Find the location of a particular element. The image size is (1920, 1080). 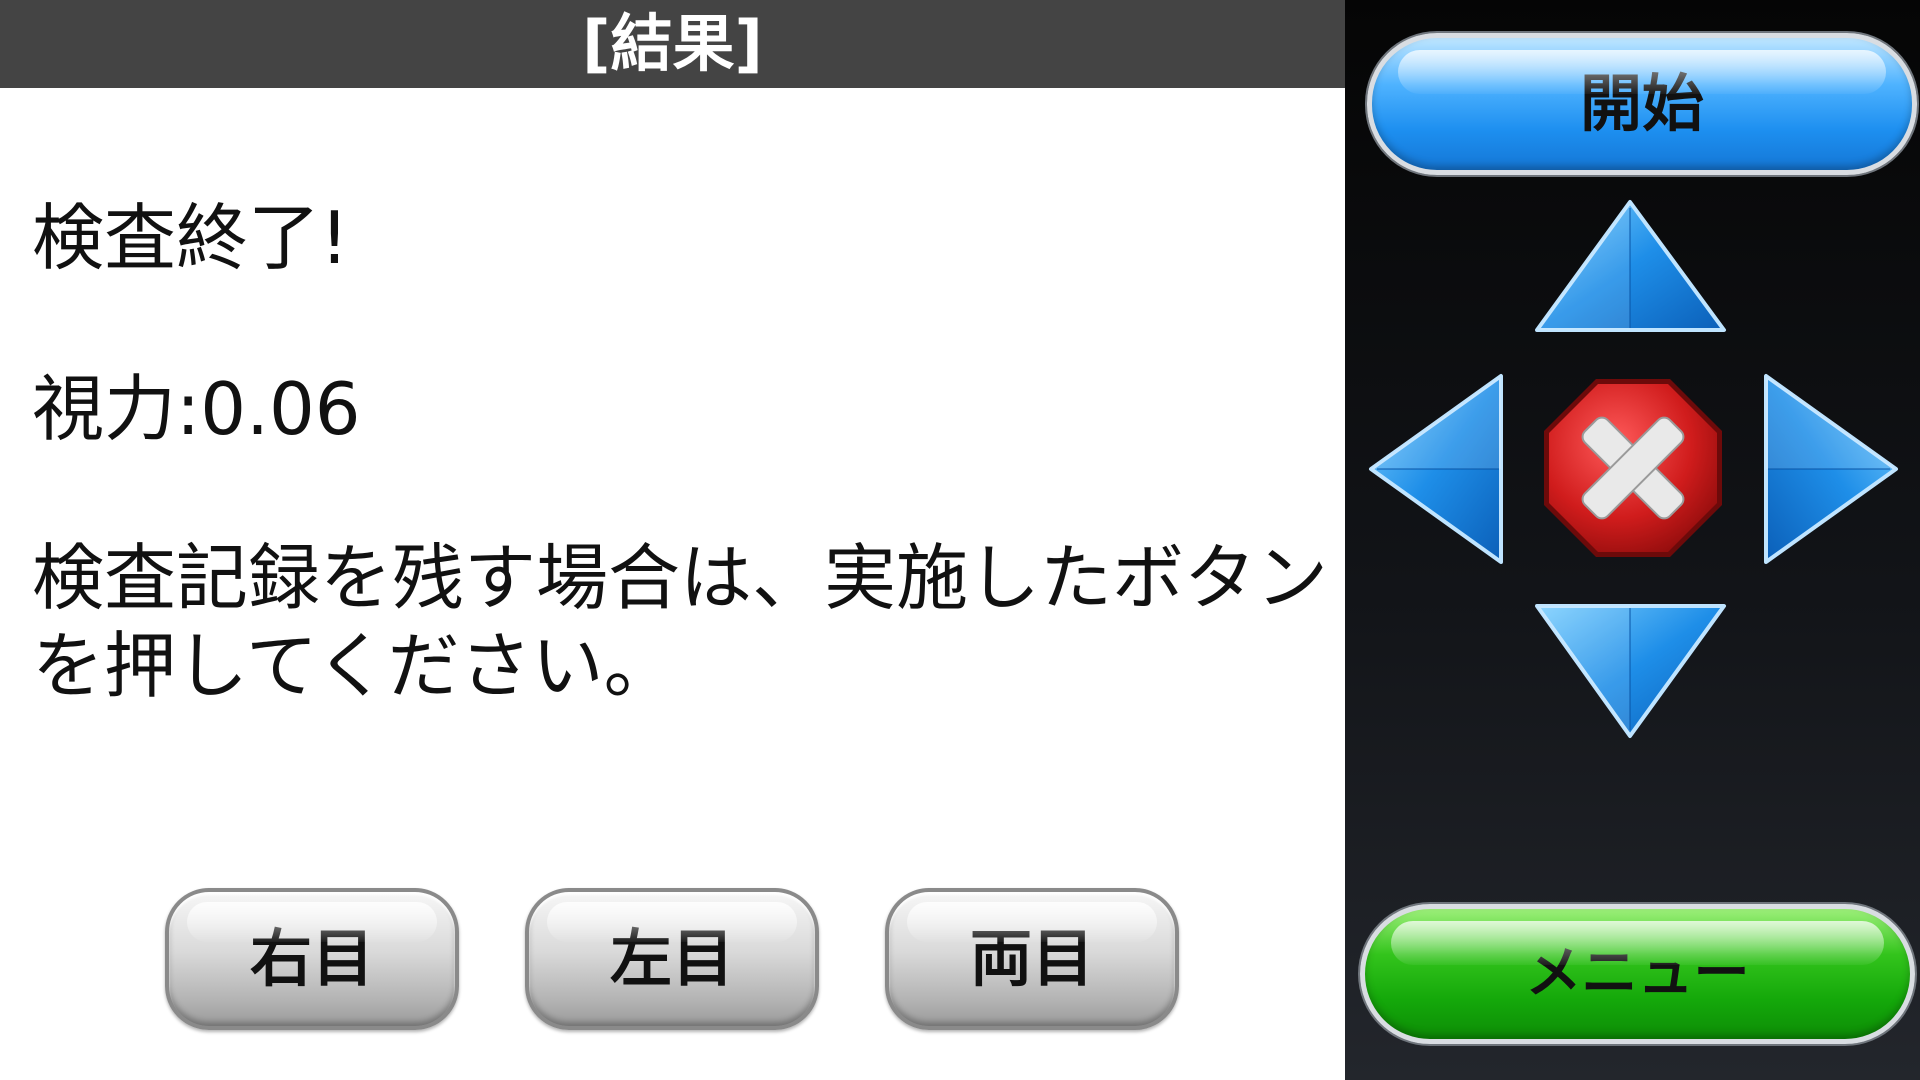

arrow-up-icon is located at coordinates (1630, 266).